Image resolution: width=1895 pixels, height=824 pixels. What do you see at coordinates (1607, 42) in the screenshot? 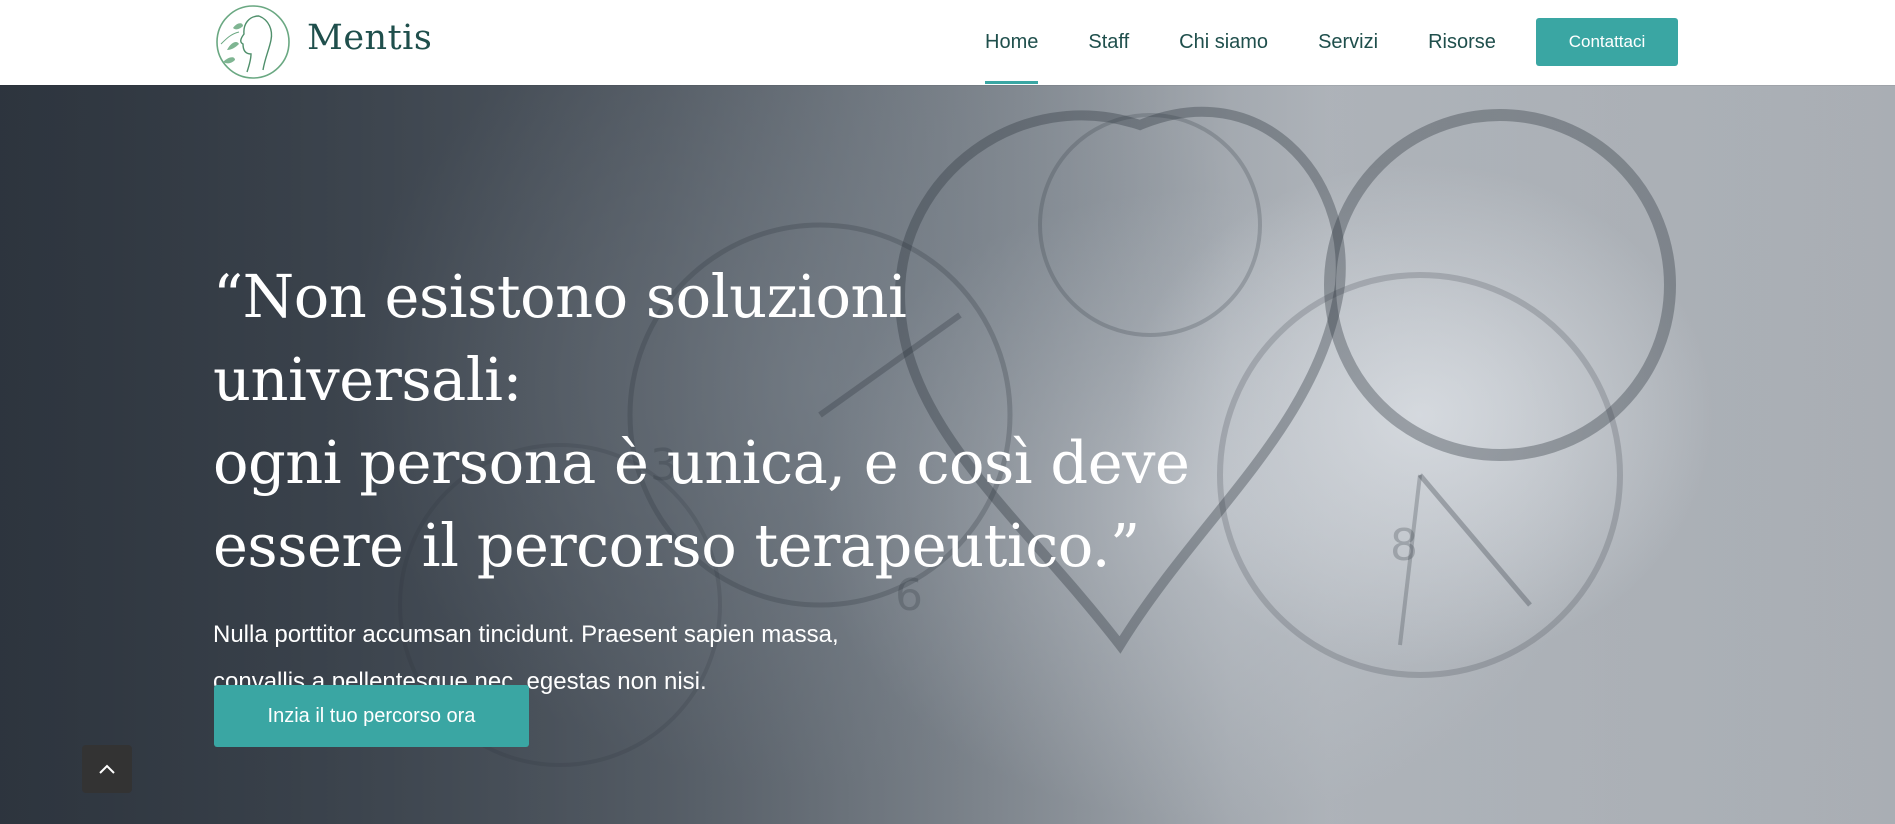
I see `contact-button: Contattaci` at bounding box center [1607, 42].